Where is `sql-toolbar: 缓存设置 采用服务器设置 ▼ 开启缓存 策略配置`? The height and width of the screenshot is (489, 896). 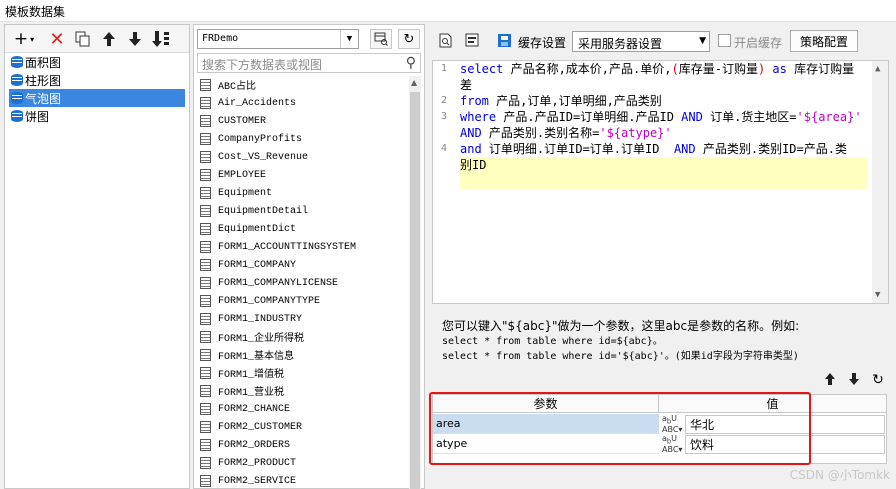 sql-toolbar: 缓存设置 采用服务器设置 ▼ 开启缓存 策略配置 is located at coordinates (661, 40).